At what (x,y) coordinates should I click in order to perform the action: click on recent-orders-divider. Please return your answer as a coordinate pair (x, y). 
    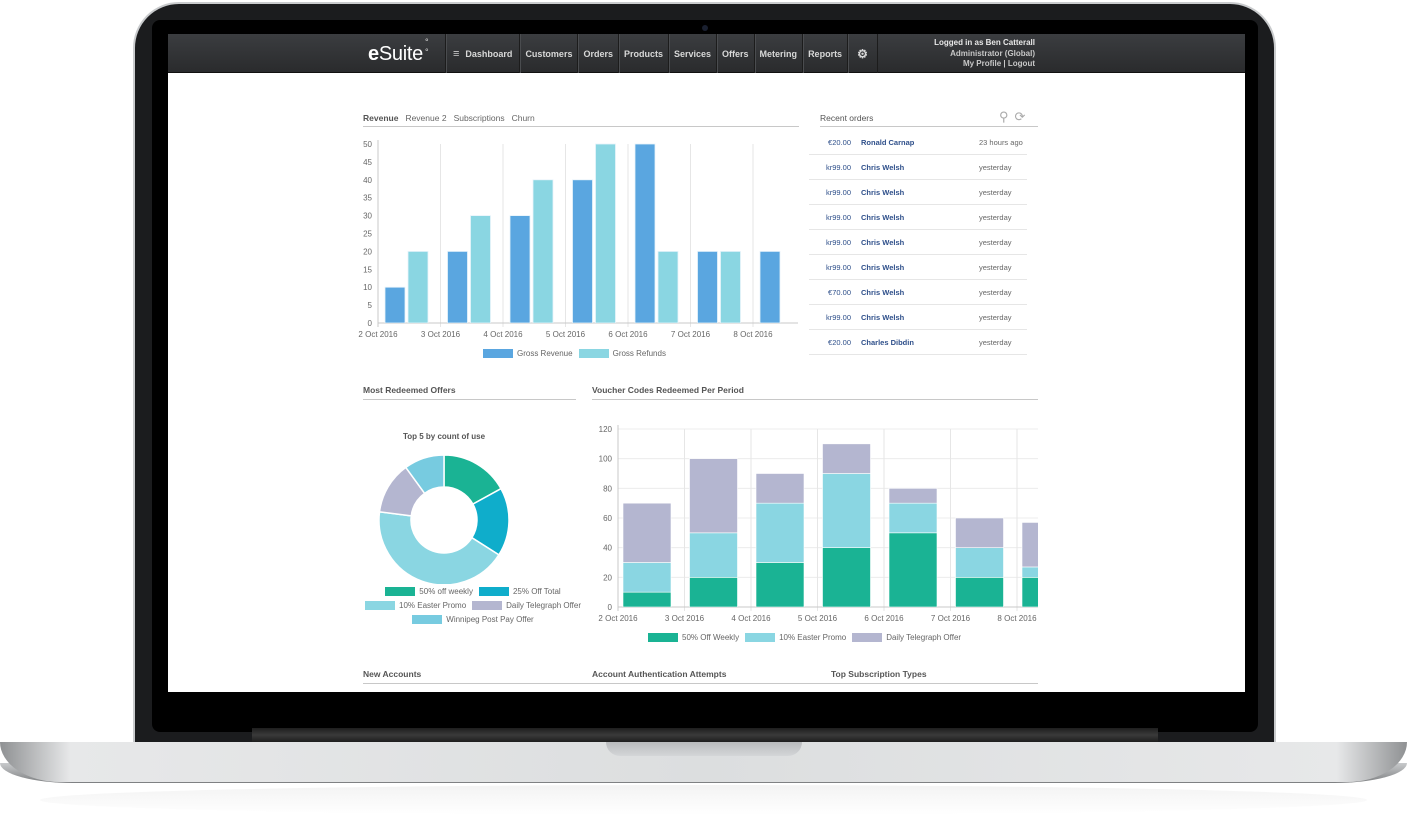
    Looking at the image, I should click on (929, 126).